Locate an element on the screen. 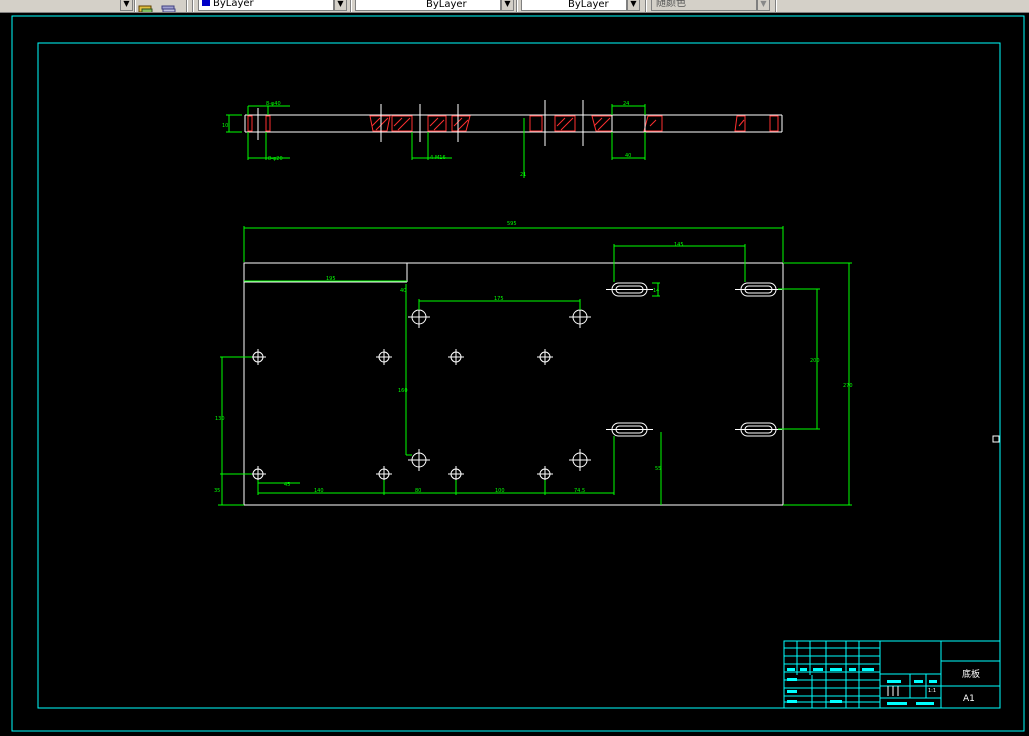 The height and width of the screenshot is (736, 1029). dim-left-height: 10 is located at coordinates (225, 126).